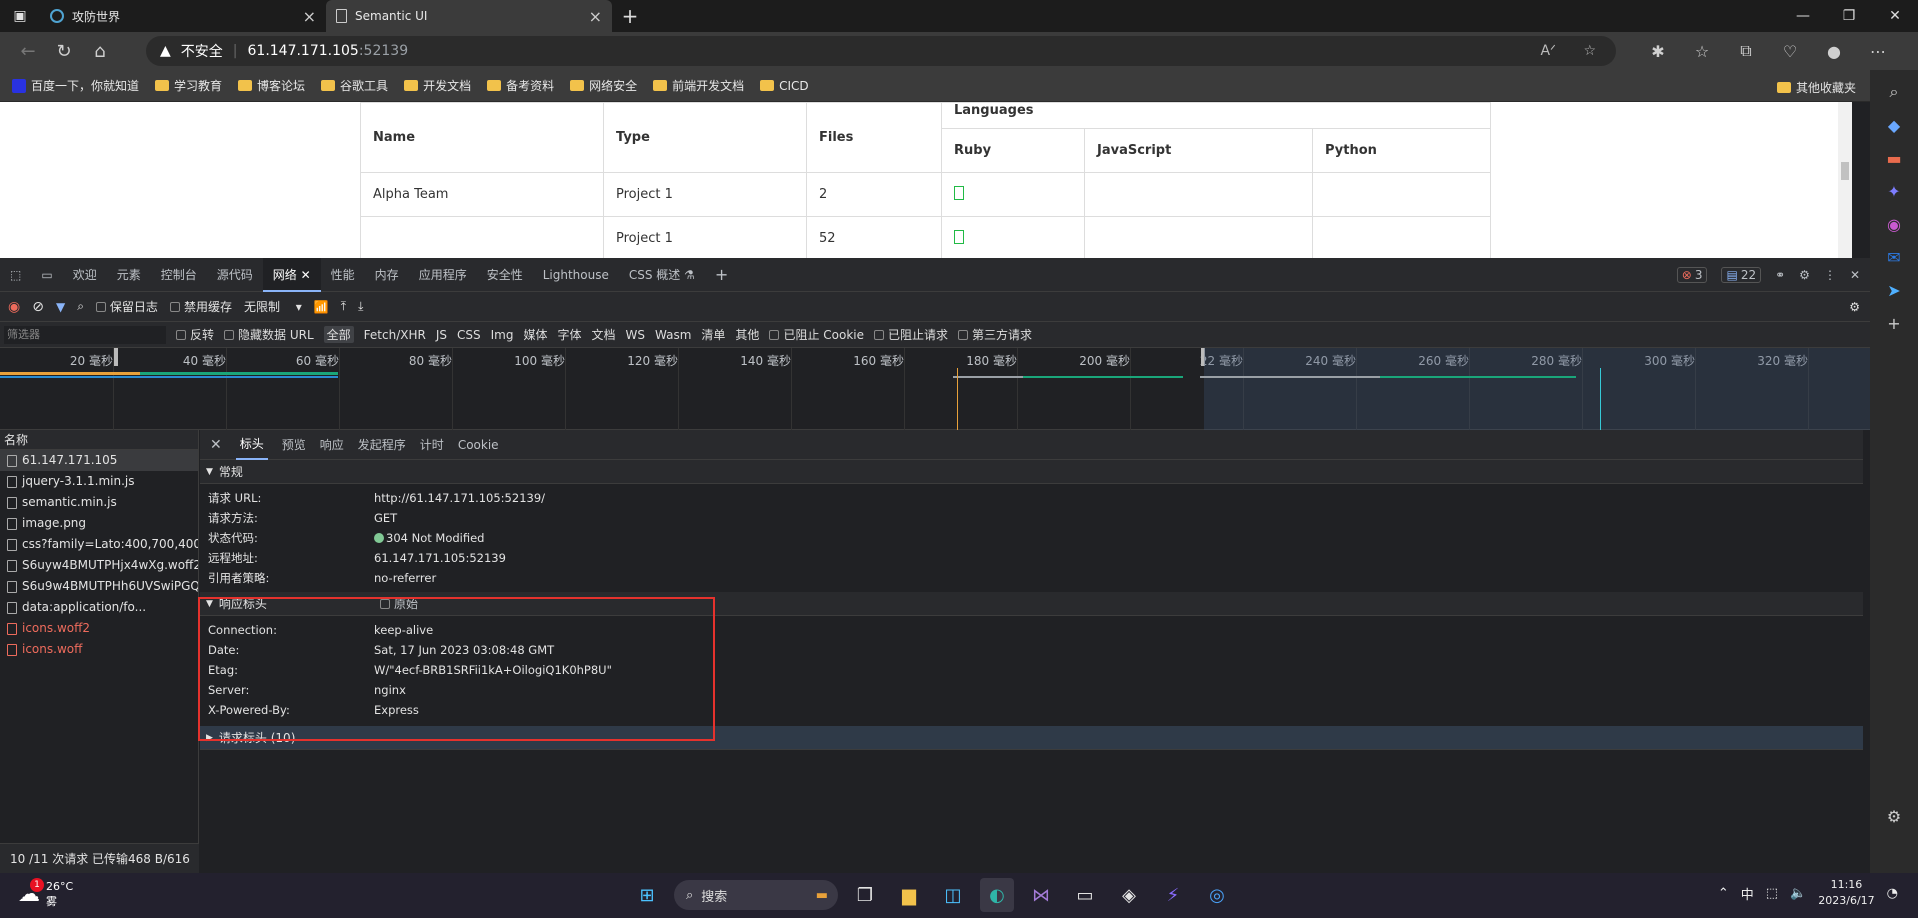 The width and height of the screenshot is (1918, 918). What do you see at coordinates (698, 85) in the screenshot?
I see `bookmark-folder: 前端开发文档` at bounding box center [698, 85].